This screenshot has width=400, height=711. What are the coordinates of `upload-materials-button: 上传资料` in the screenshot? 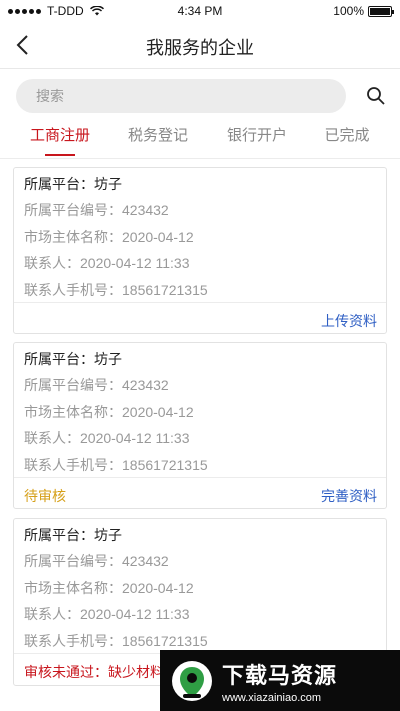 It's located at (349, 321).